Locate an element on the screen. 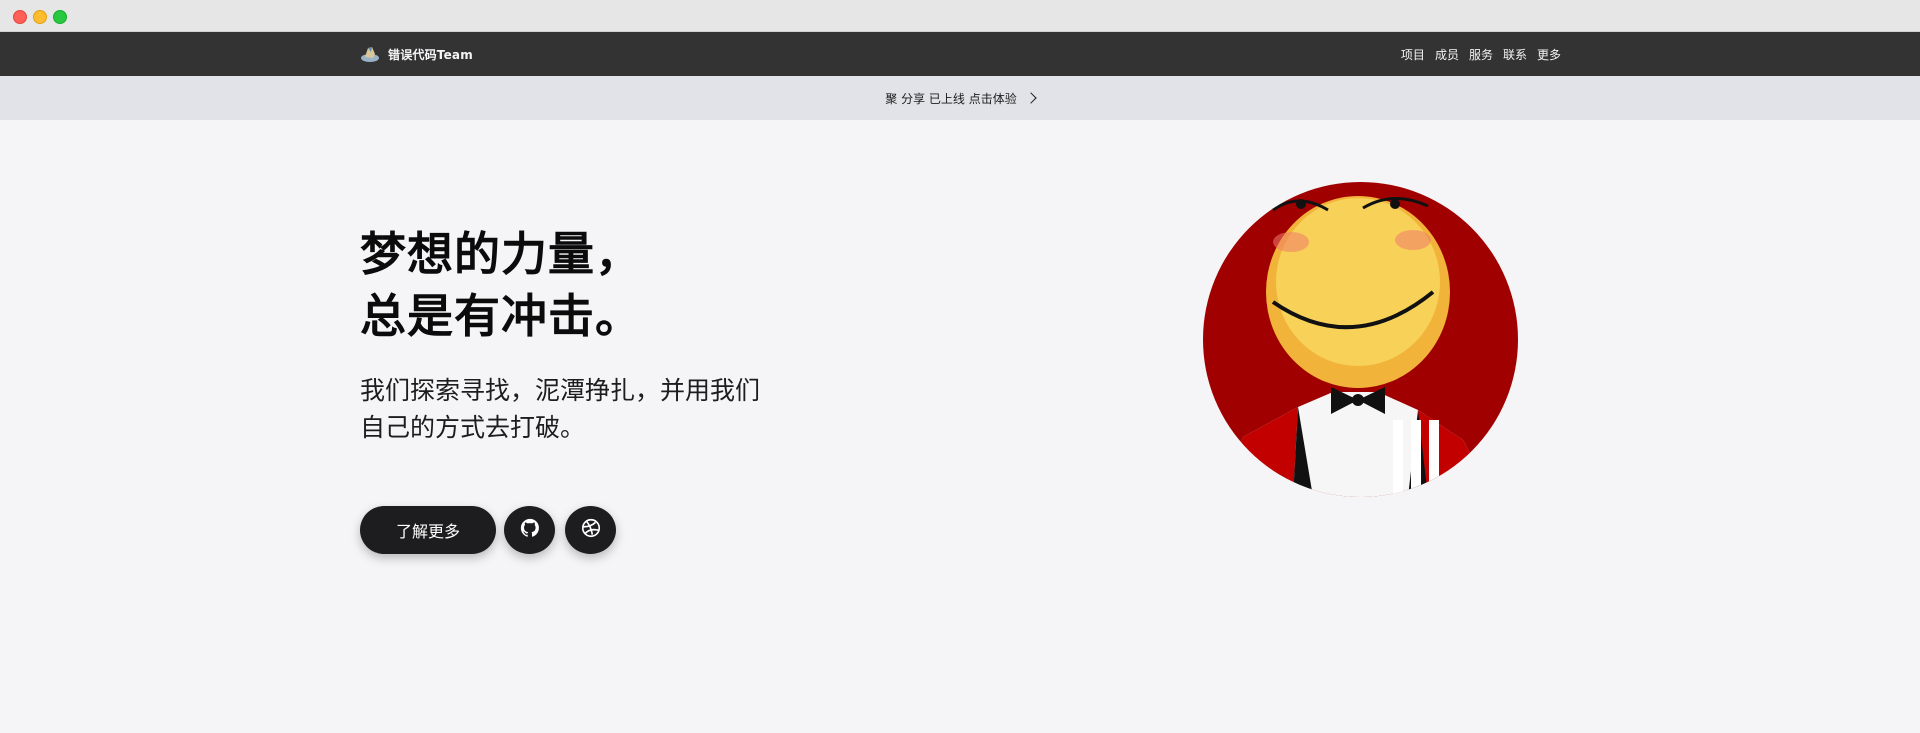 The height and width of the screenshot is (733, 1920). hero-title-line-2: 总是有冲击。 is located at coordinates (501, 316).